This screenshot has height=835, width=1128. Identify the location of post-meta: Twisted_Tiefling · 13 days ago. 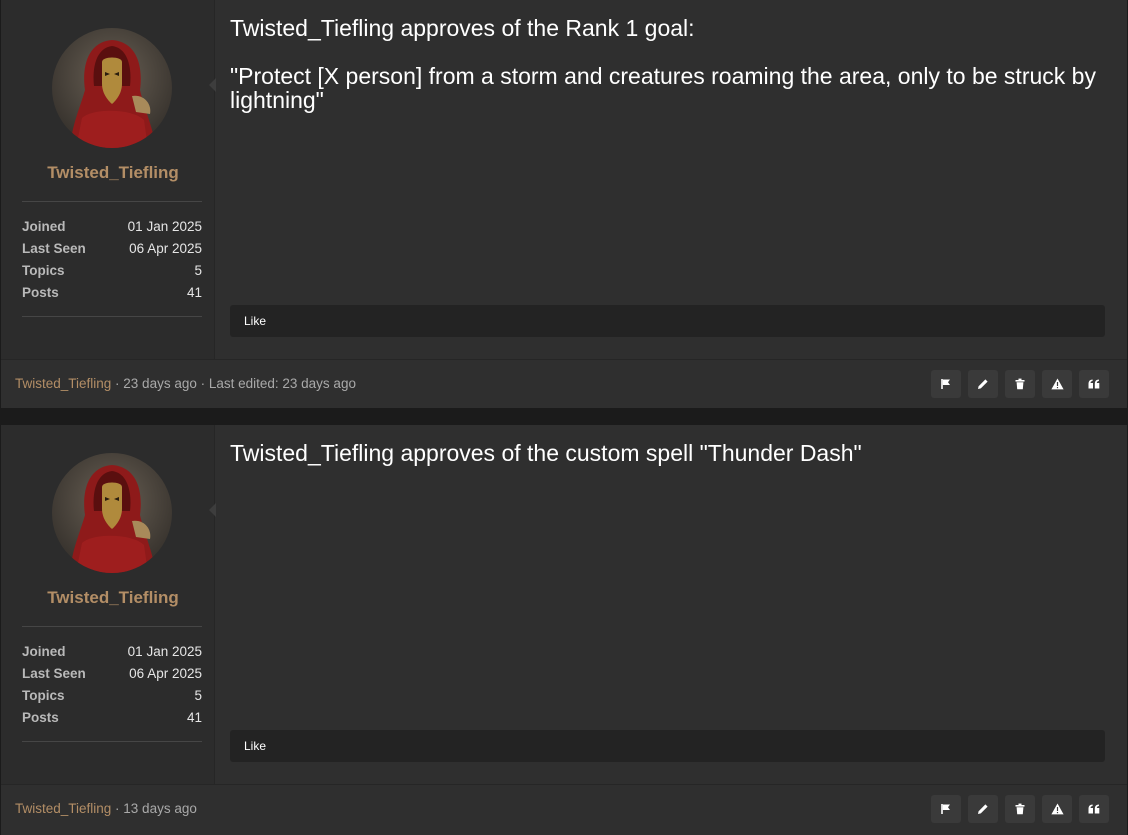
(106, 808).